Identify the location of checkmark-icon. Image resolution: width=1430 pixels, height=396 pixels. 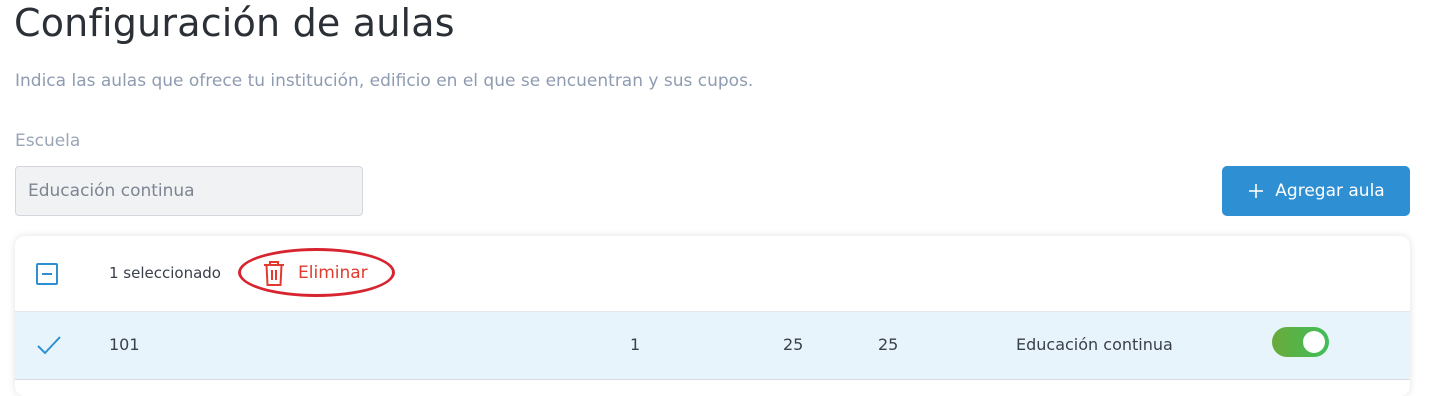
(49, 345).